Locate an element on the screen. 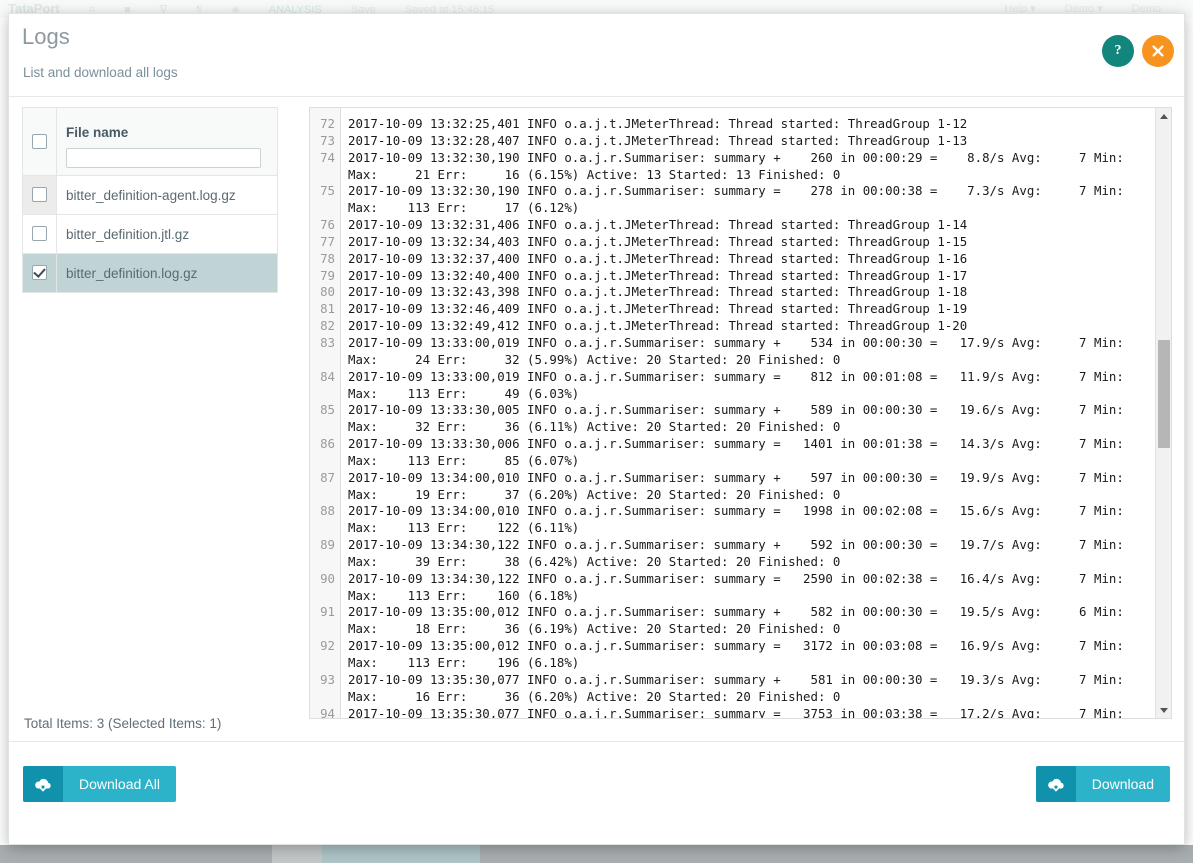  log-line-number: 92 is located at coordinates (327, 646).